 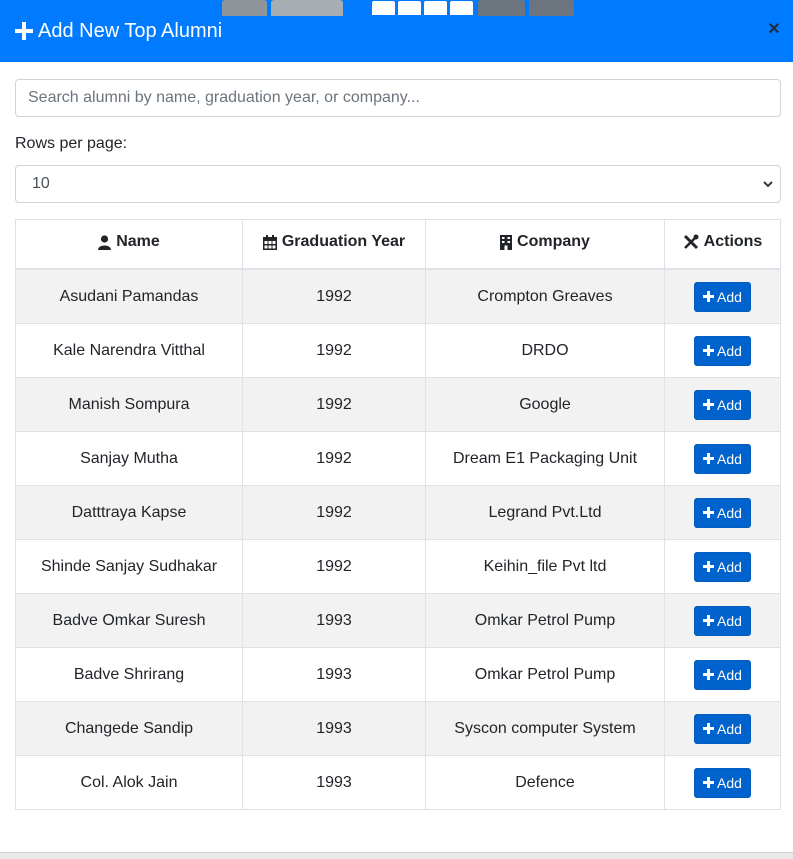 What do you see at coordinates (691, 242) in the screenshot?
I see `tools-icon` at bounding box center [691, 242].